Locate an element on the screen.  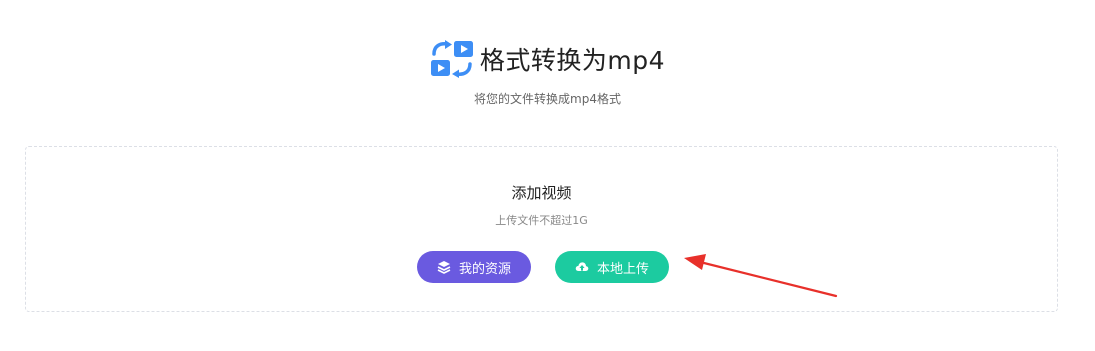
layers-icon is located at coordinates (444, 267).